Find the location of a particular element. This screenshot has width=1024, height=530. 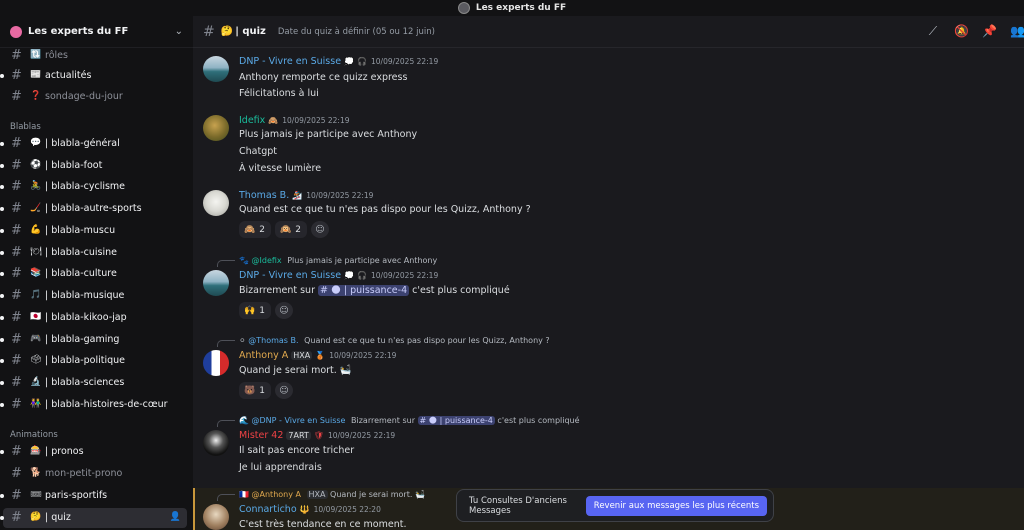

channel-blabla-musique: # 🎵 | blabla-musique is located at coordinates (96, 296).